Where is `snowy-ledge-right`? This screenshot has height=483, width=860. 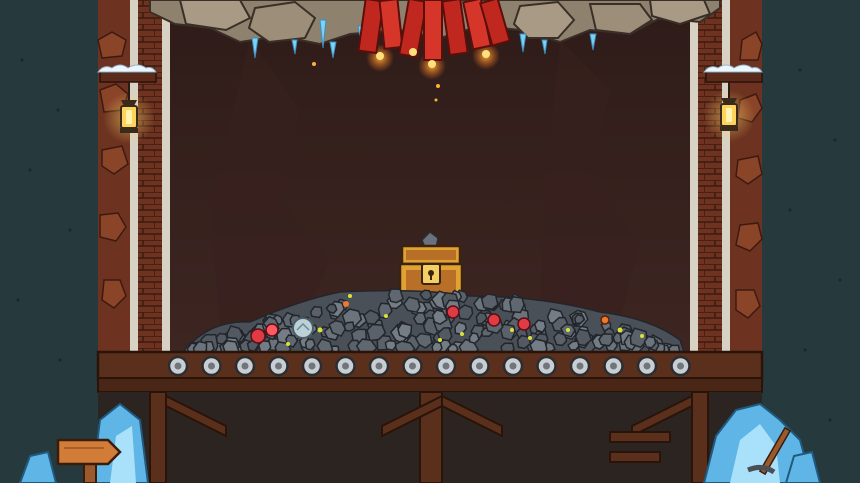 snowy-ledge-right is located at coordinates (732, 73).